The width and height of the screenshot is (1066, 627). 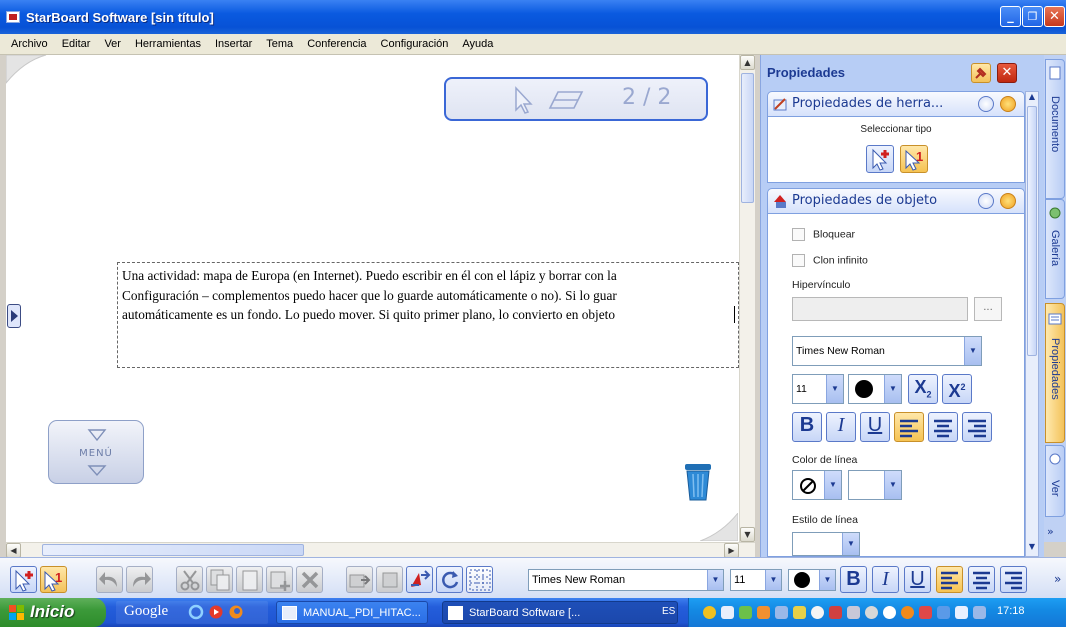 What do you see at coordinates (1055, 129) in the screenshot?
I see `tab-documento: Documento` at bounding box center [1055, 129].